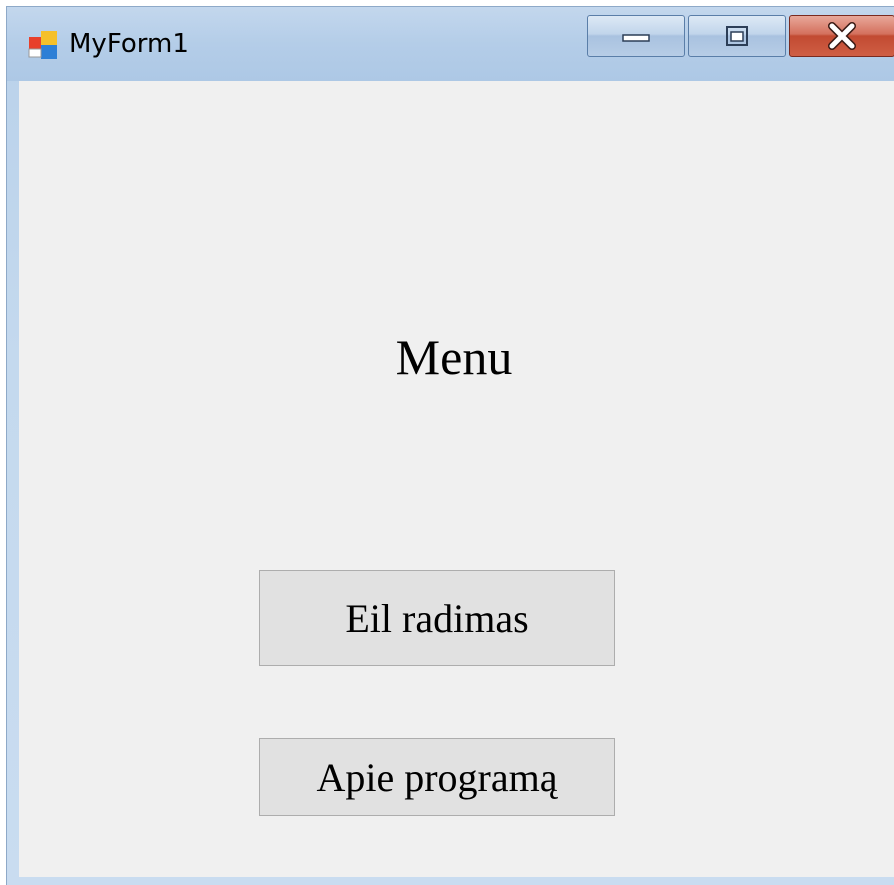  I want to click on minimize-button, so click(636, 36).